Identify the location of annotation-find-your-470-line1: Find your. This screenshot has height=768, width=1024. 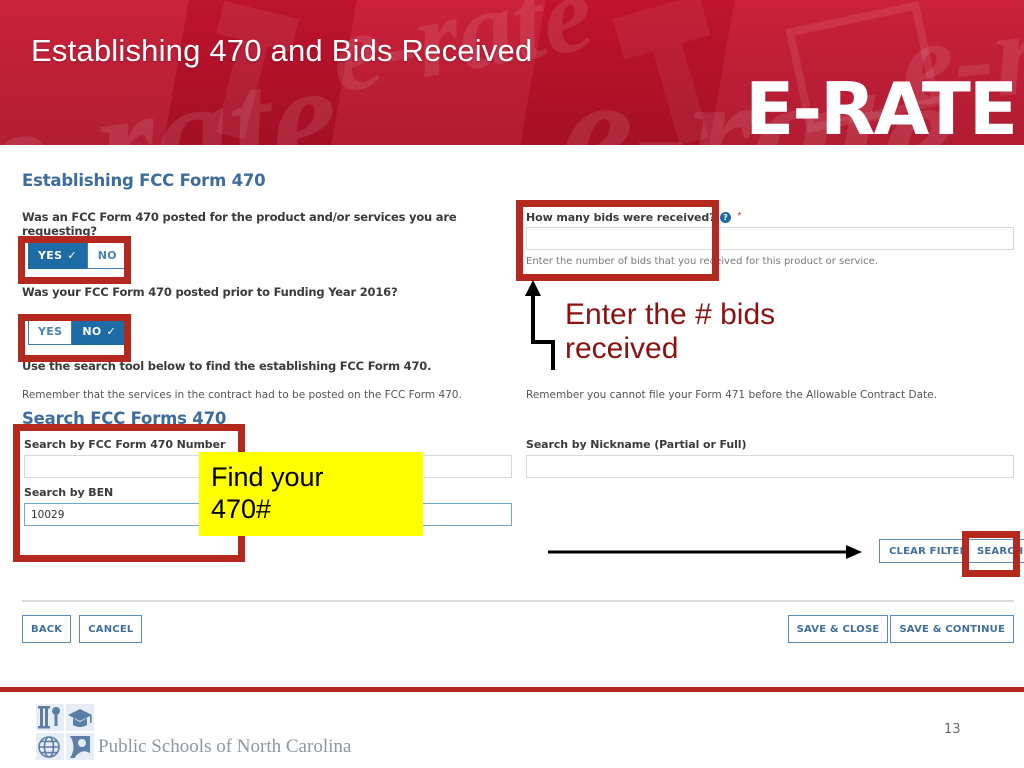
(267, 477).